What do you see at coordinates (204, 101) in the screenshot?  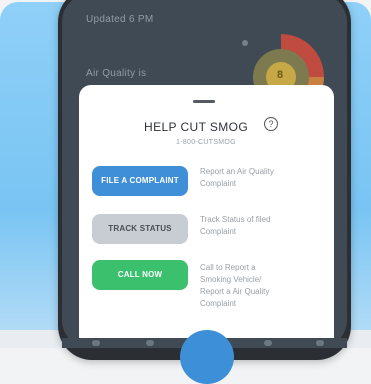 I see `sheet-drag-handle` at bounding box center [204, 101].